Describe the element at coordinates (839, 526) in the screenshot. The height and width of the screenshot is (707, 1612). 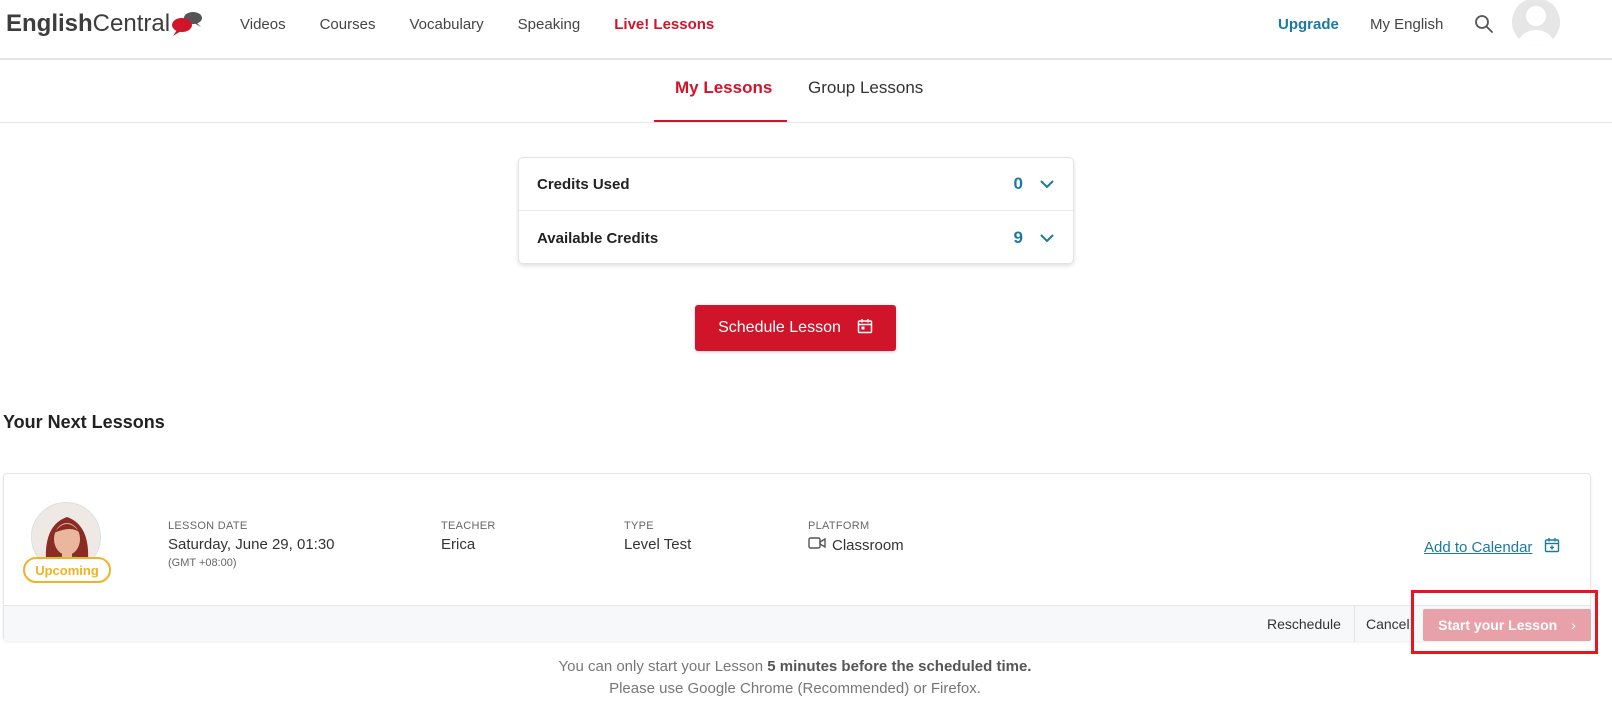
I see `platform-label: PLATFORM` at that location.